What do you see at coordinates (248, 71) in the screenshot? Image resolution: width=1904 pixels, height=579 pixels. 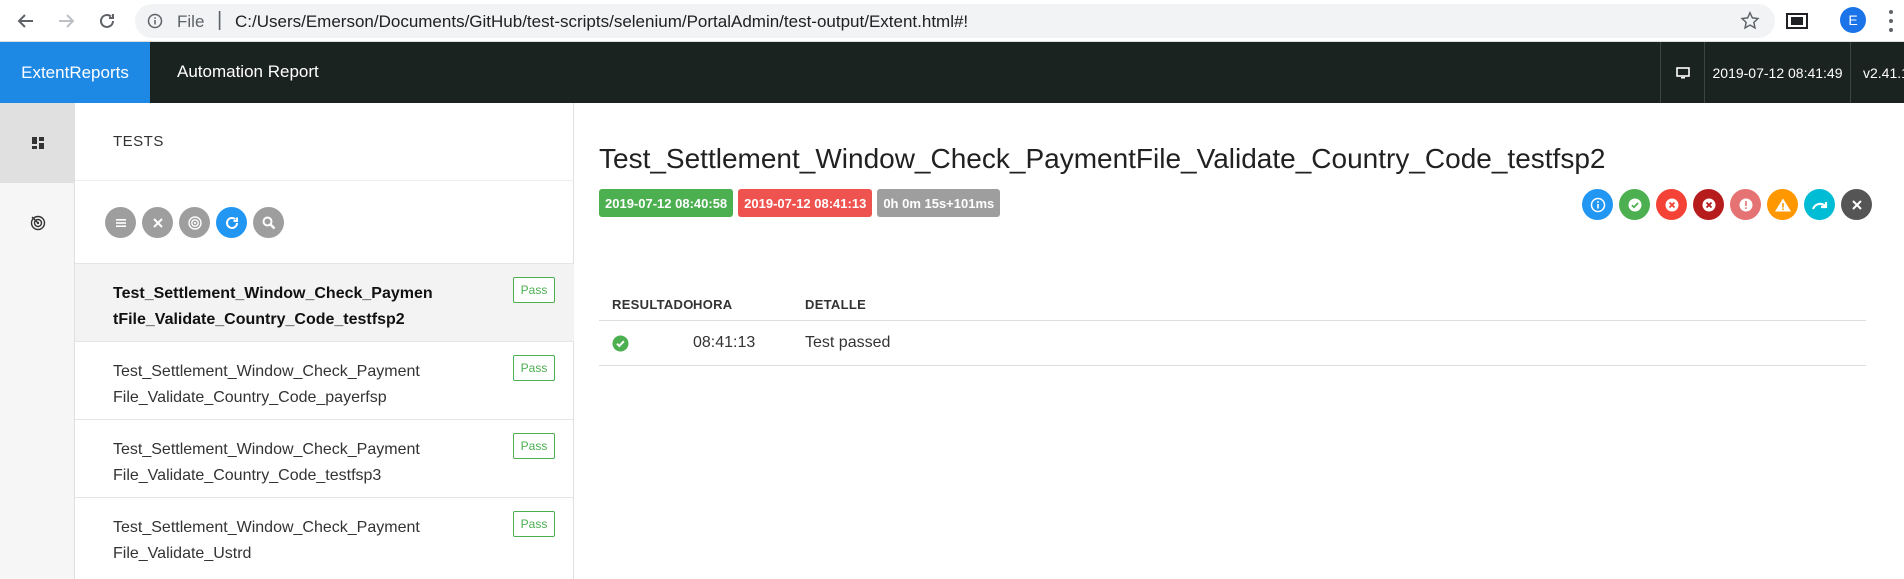 I see `report-name: Automation Report` at bounding box center [248, 71].